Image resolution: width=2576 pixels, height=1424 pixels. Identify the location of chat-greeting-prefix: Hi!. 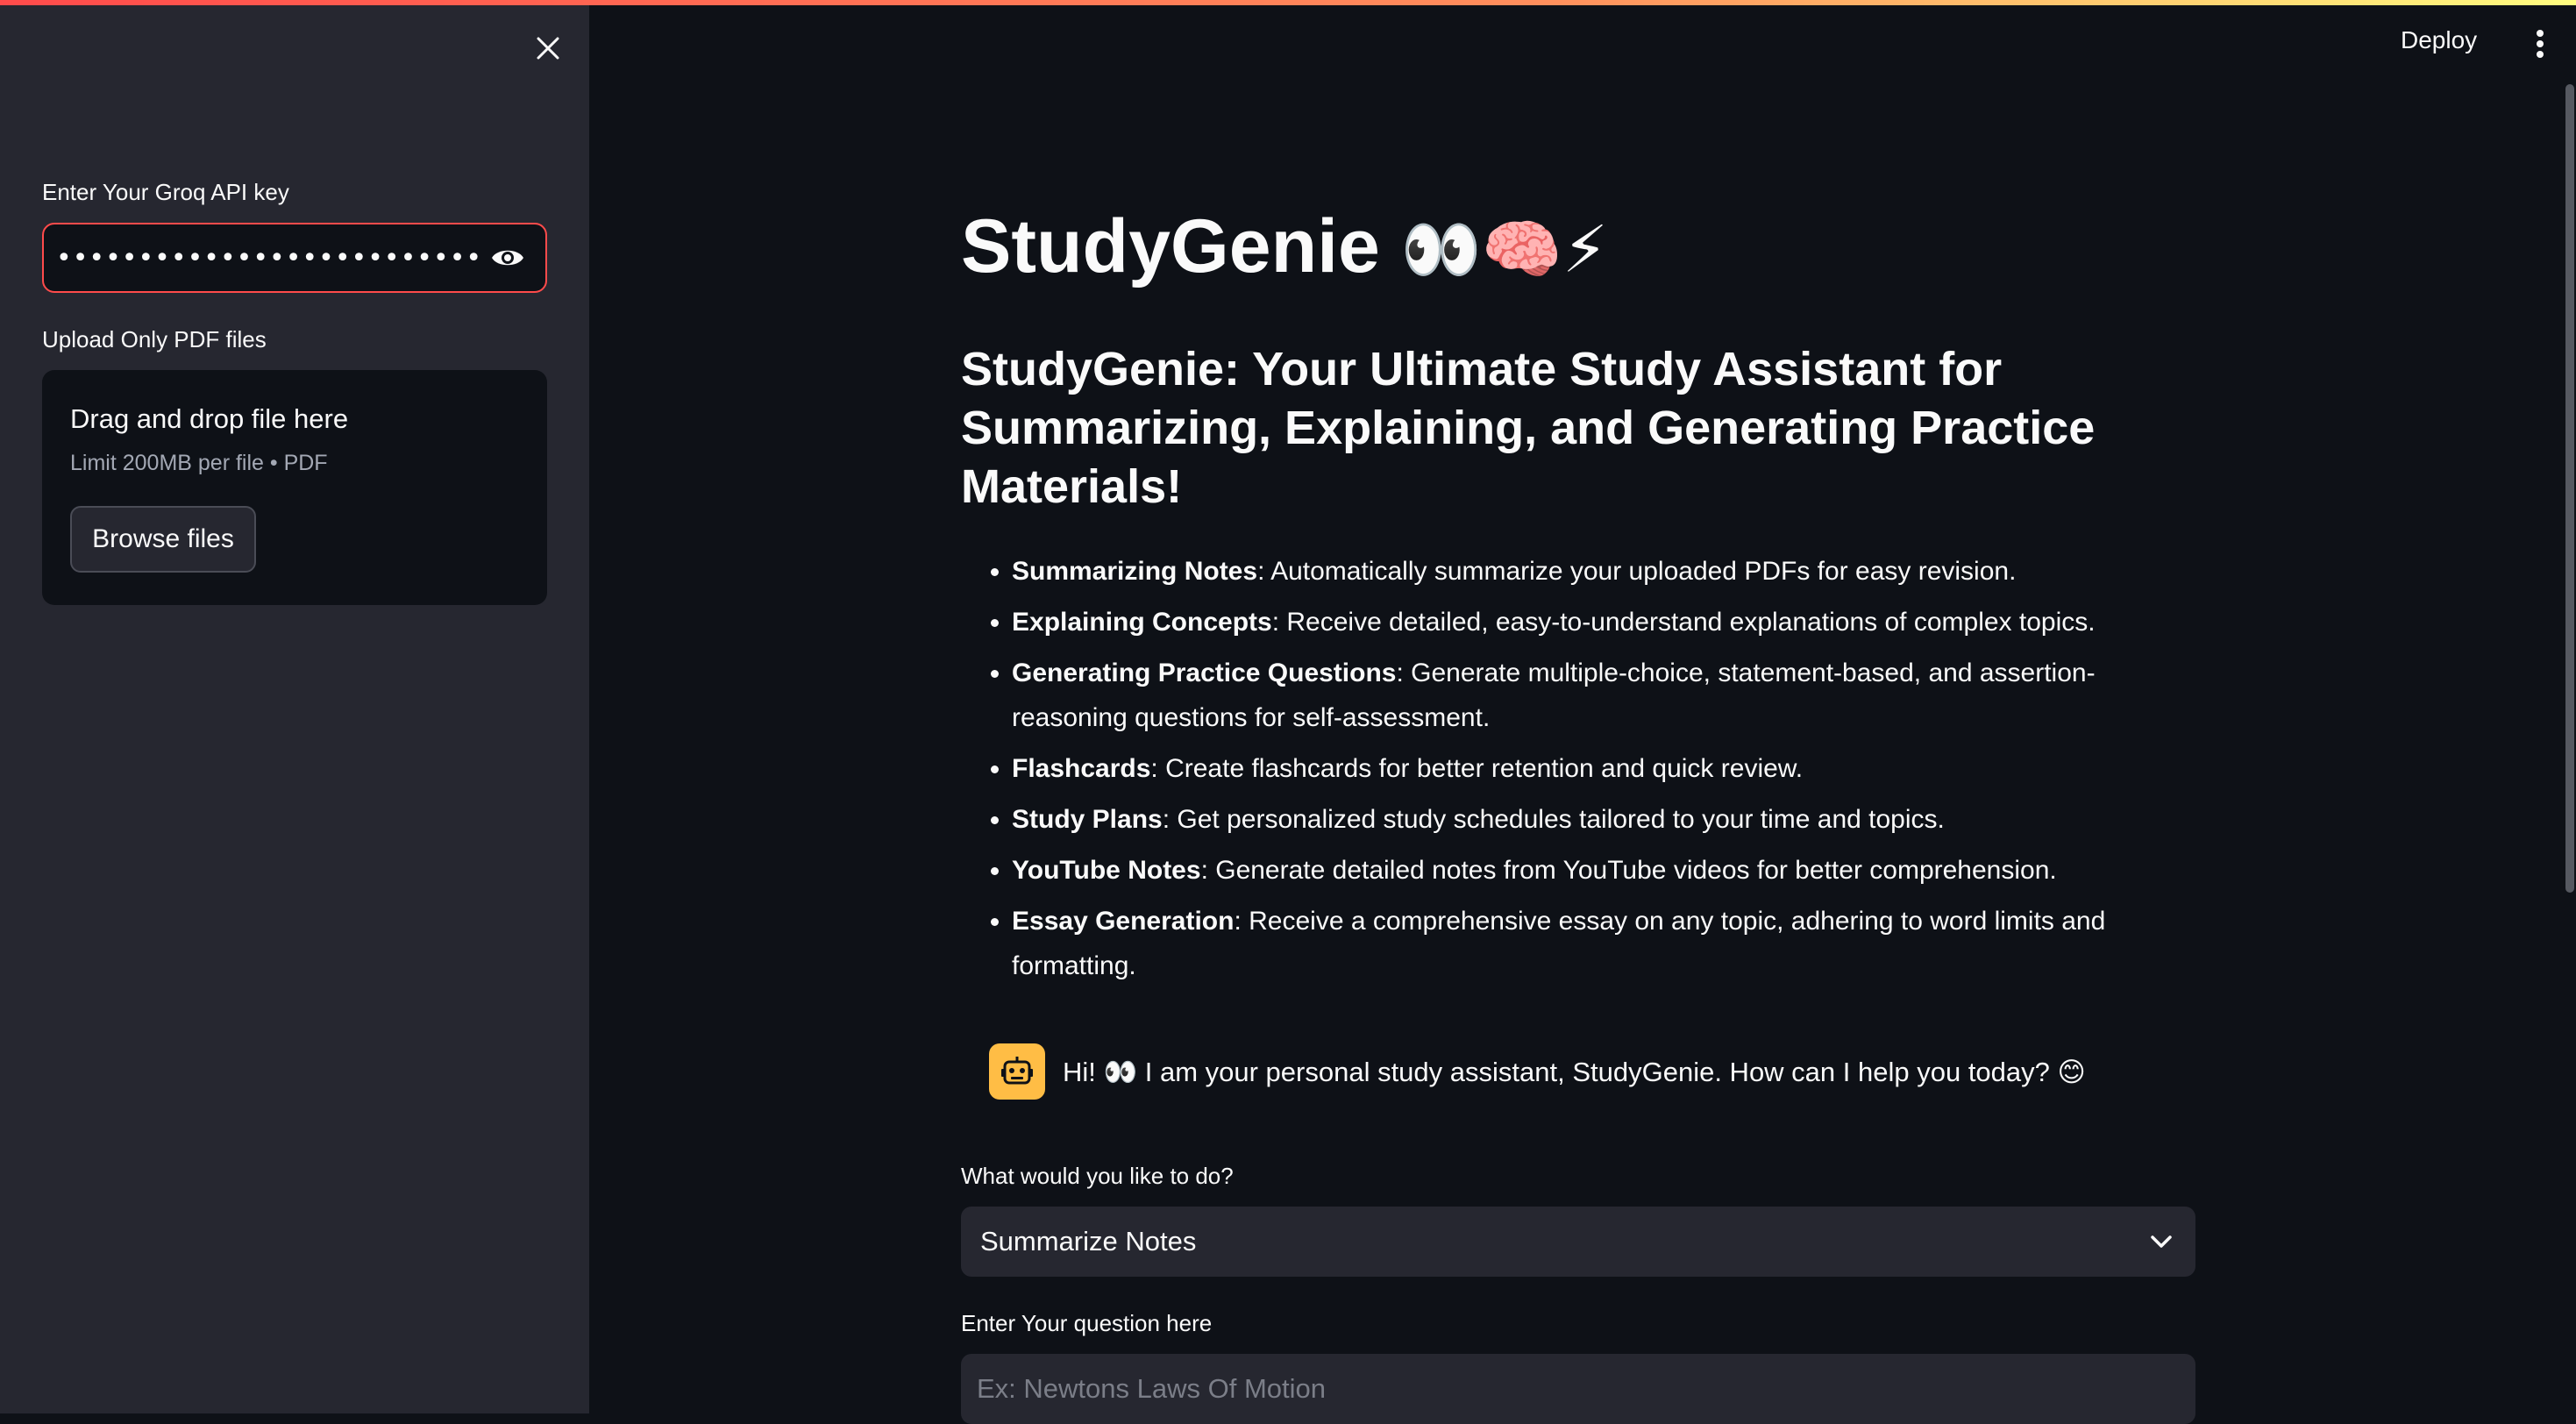
(1083, 1071).